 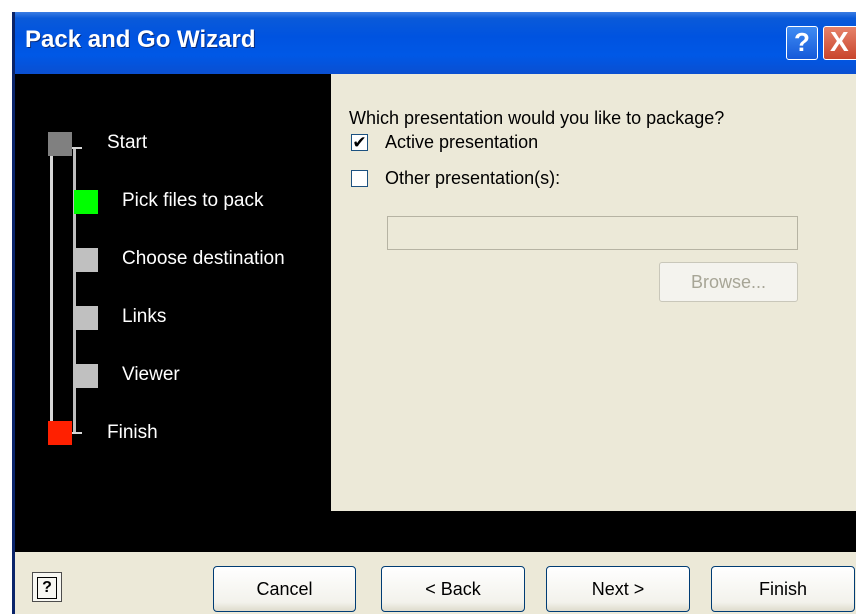 I want to click on roadmap-label-viewer: Viewer, so click(x=151, y=374).